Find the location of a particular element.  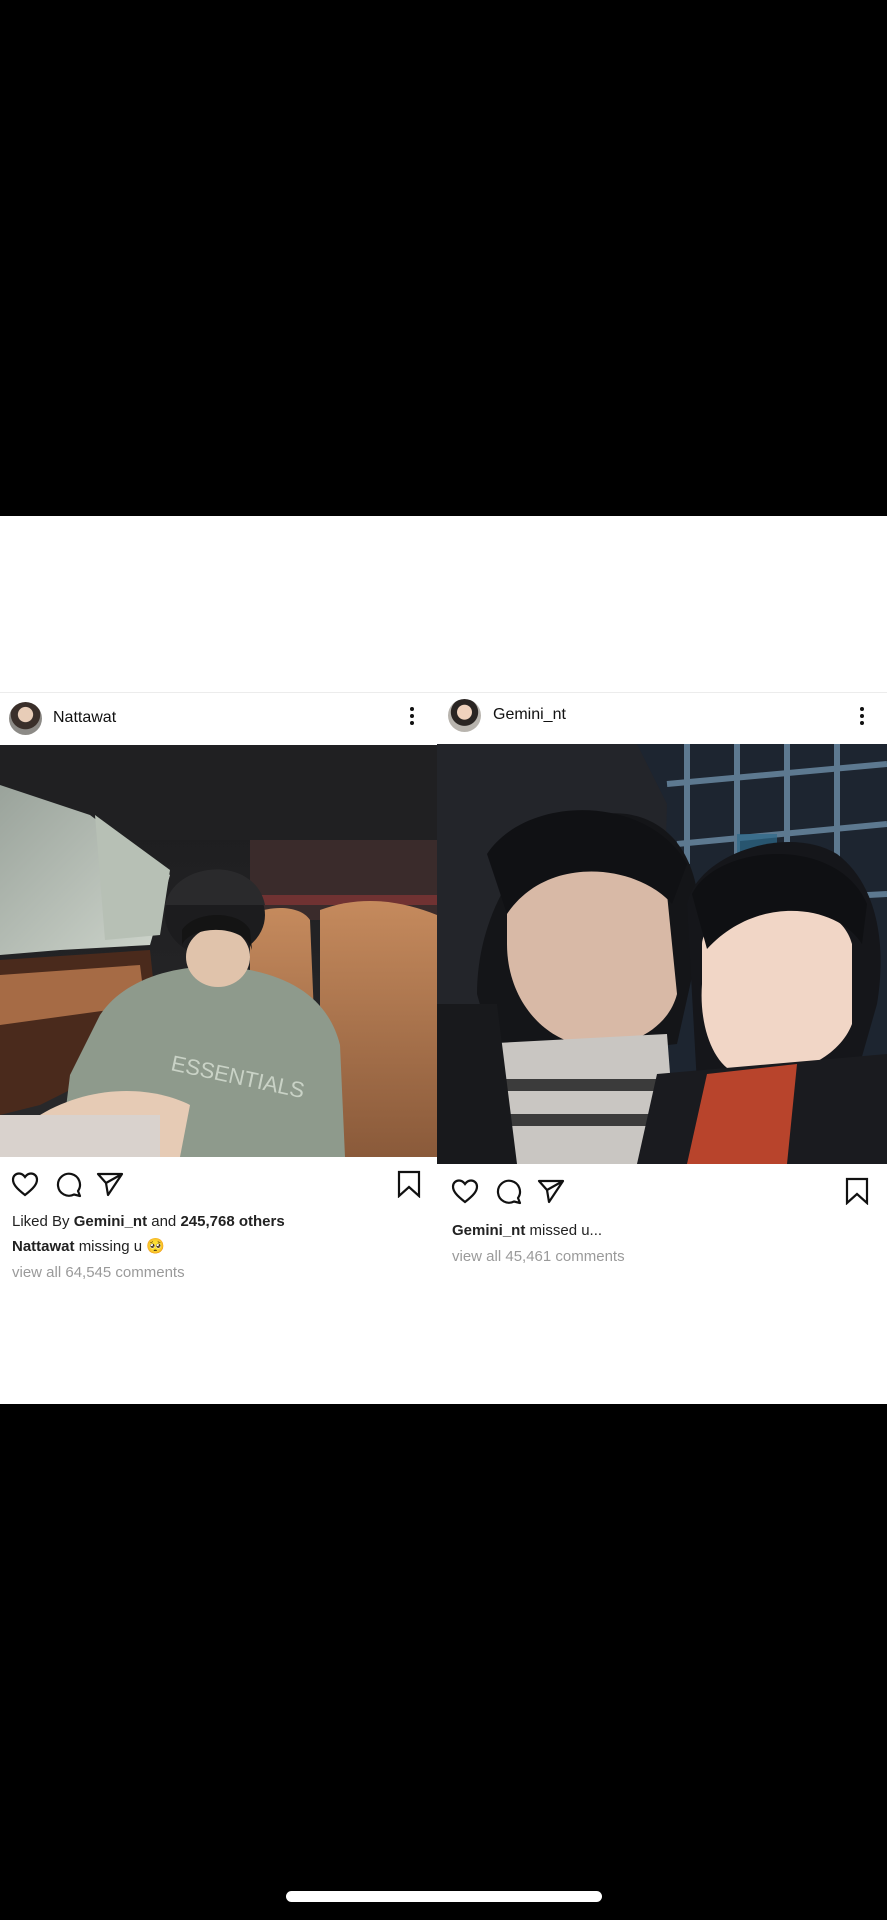

liked-by-user: Gemini_nt is located at coordinates (110, 1221).